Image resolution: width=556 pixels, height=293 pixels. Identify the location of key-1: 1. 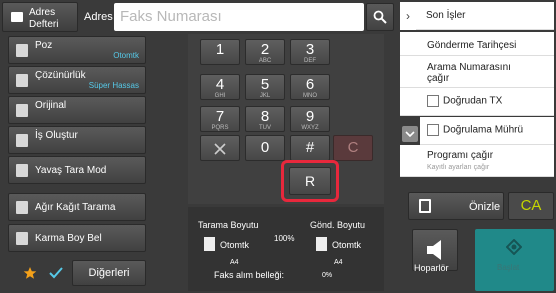
(220, 52).